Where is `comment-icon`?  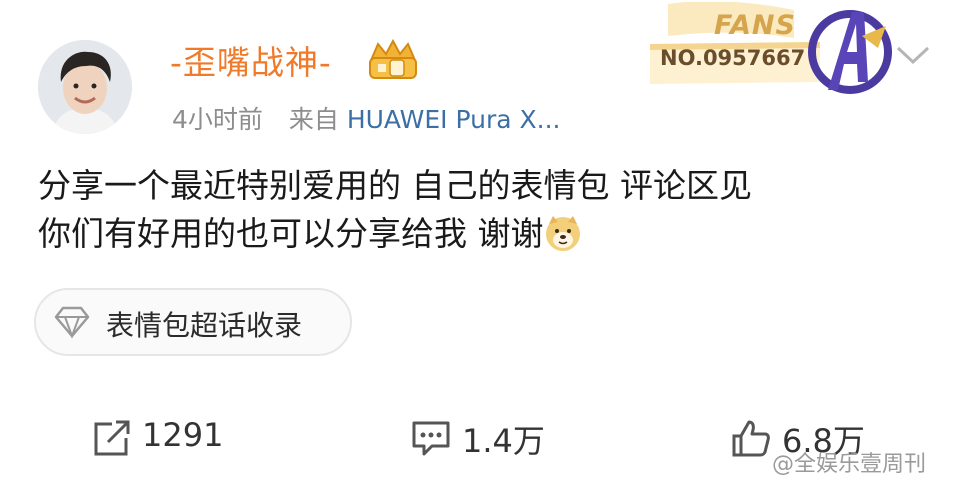
comment-icon is located at coordinates (431, 438).